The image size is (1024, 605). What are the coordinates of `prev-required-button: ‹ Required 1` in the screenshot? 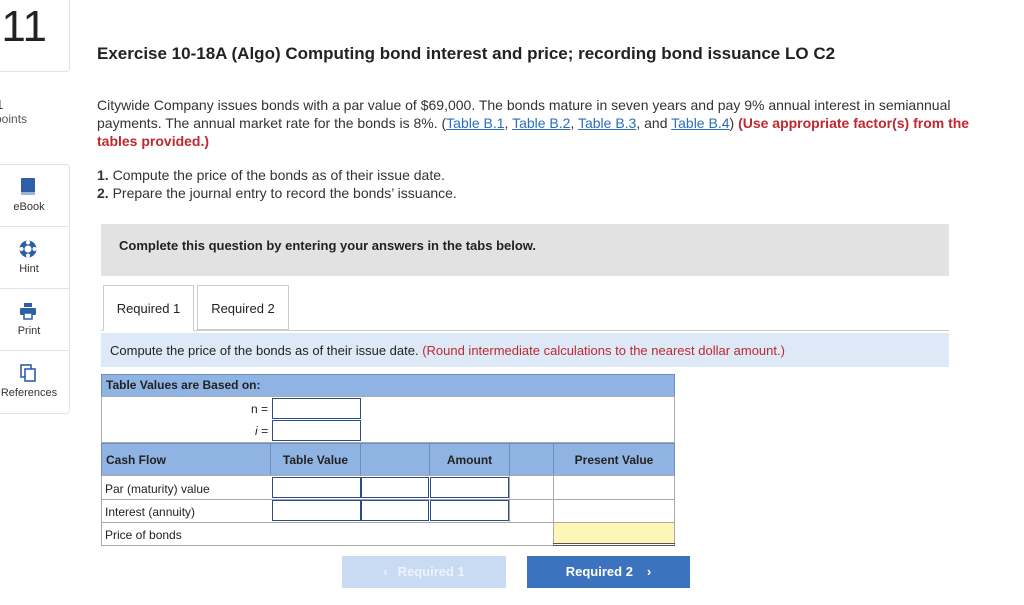 It's located at (424, 572).